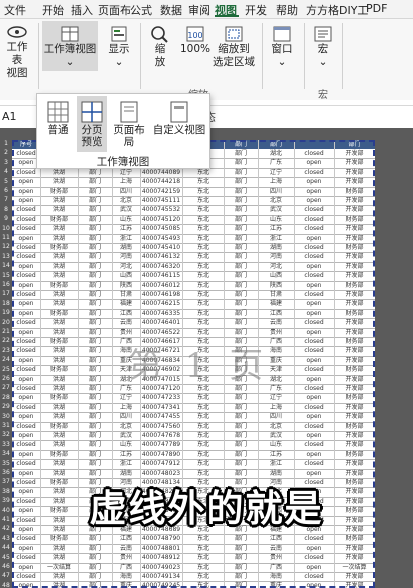 The height and width of the screenshot is (588, 413). I want to click on view-normal: 普通, so click(58, 118).